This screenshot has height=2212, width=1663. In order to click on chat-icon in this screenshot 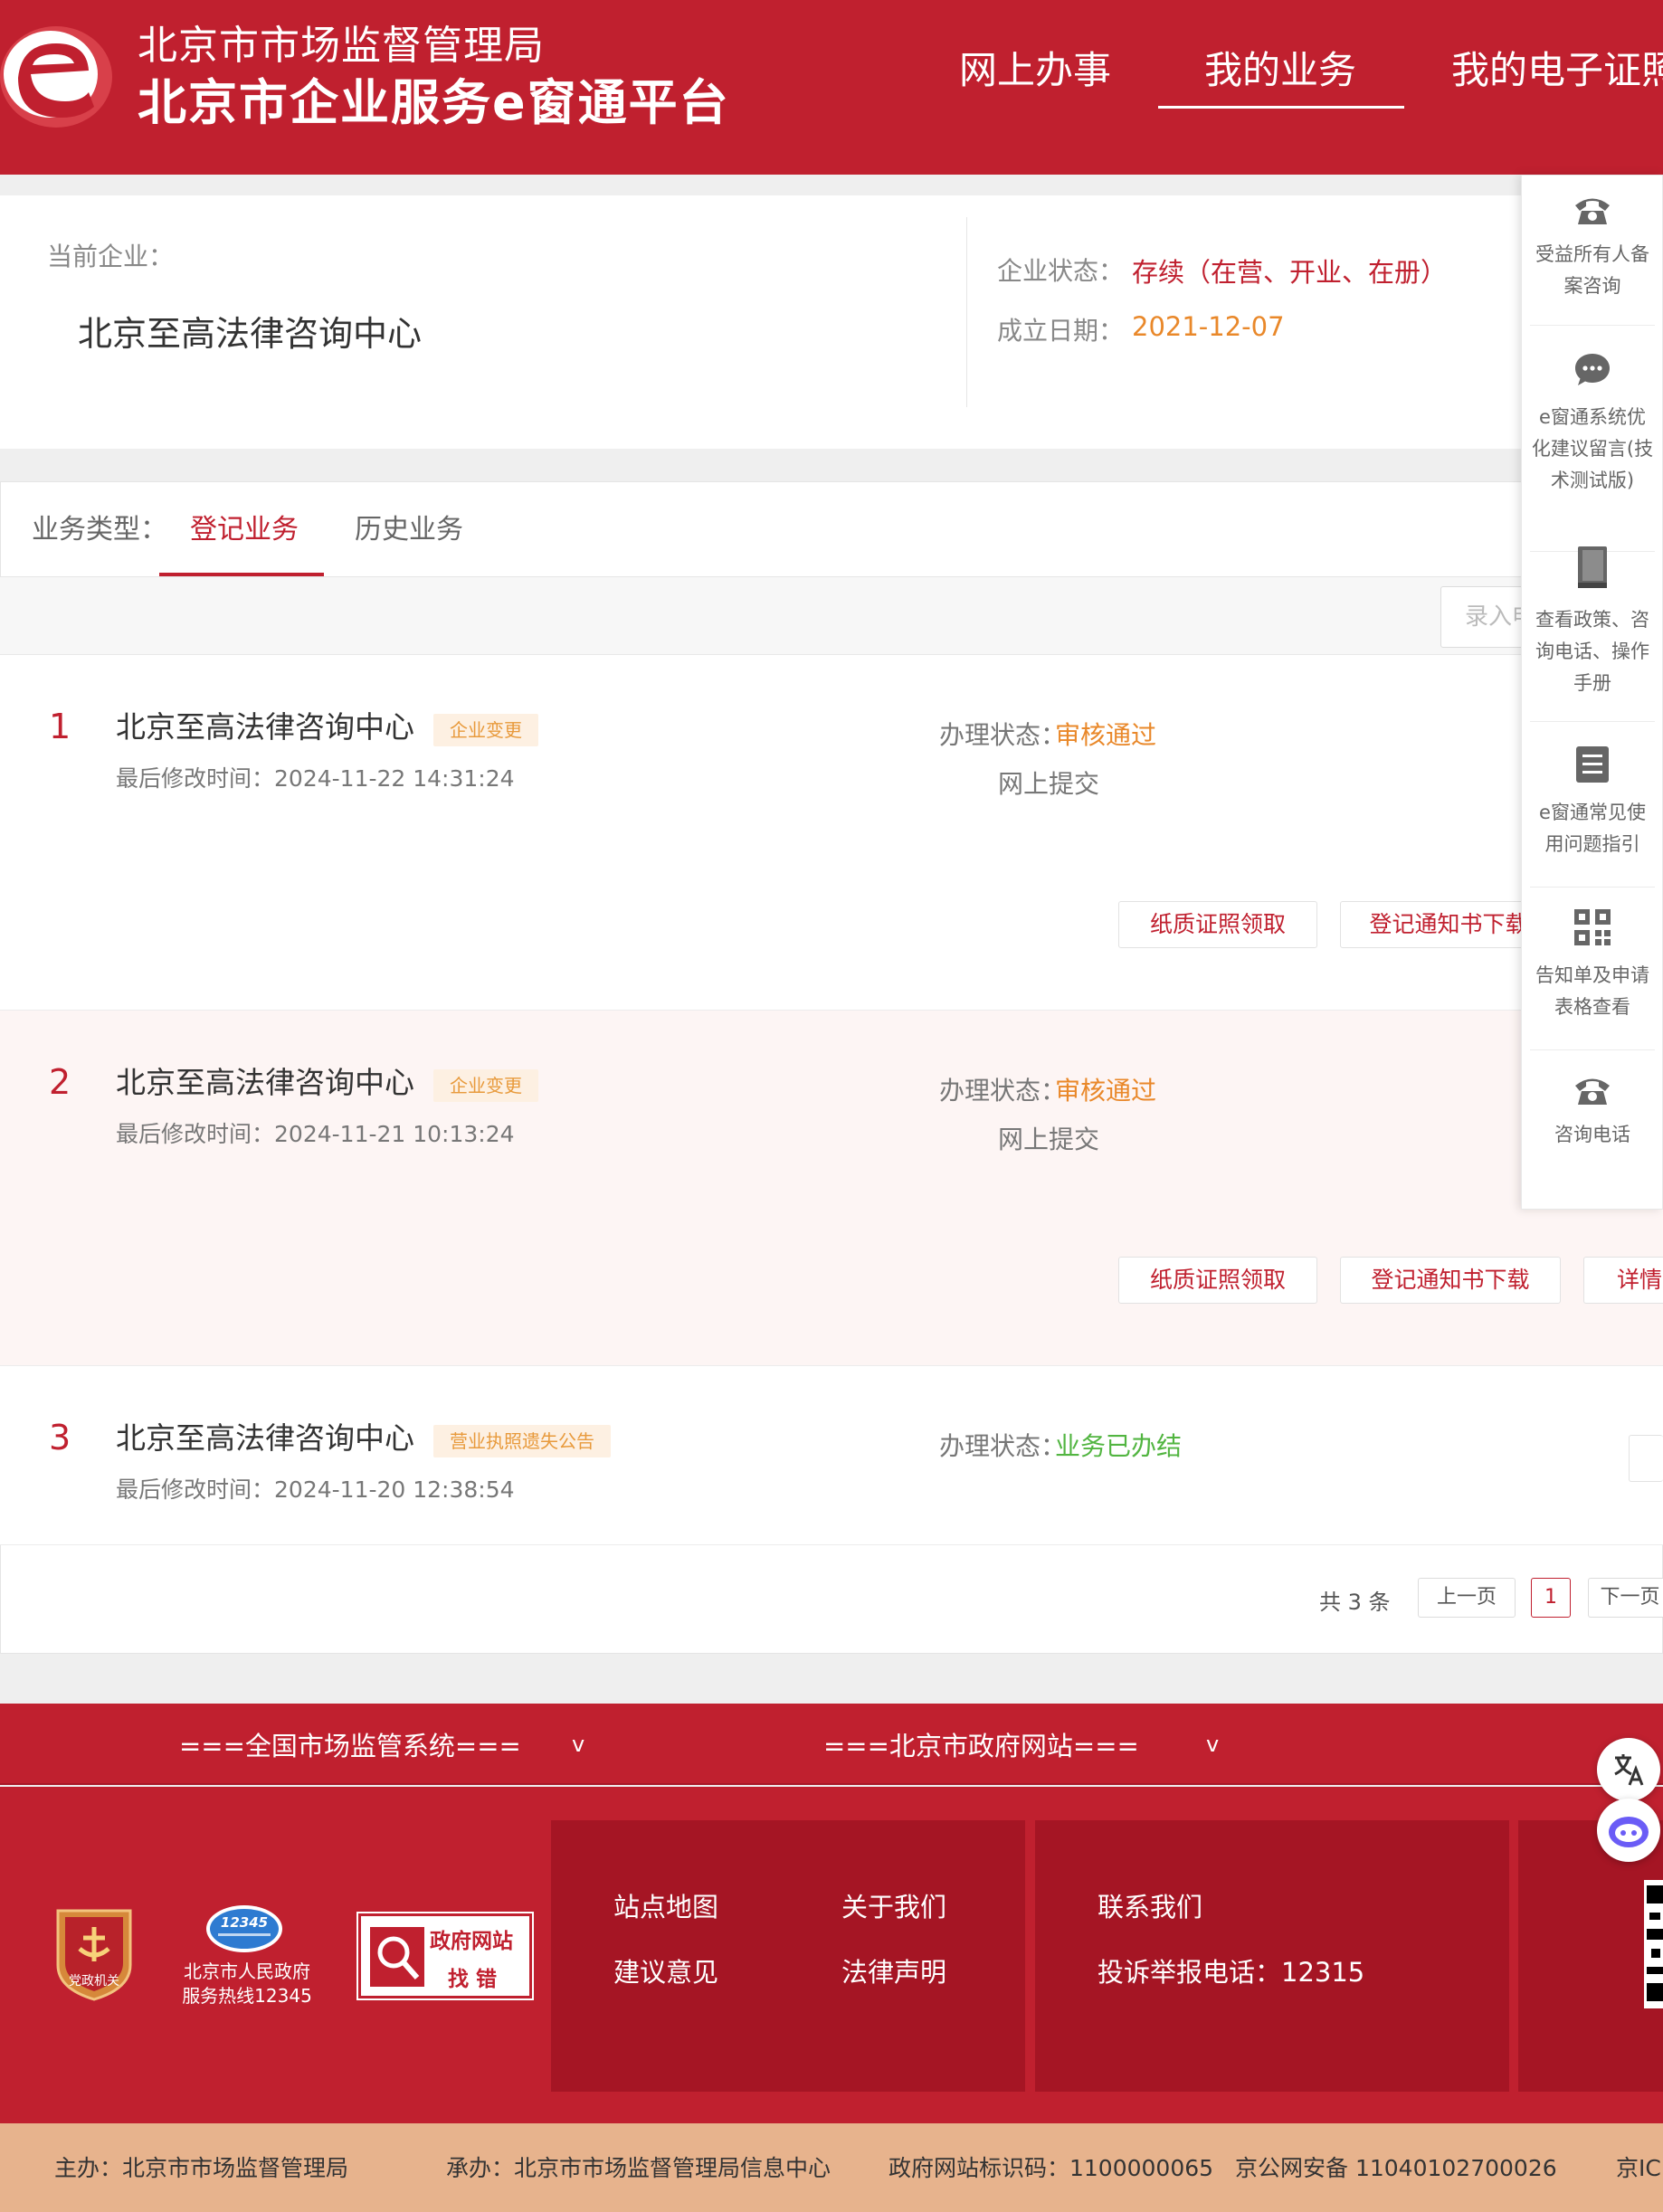, I will do `click(1592, 370)`.